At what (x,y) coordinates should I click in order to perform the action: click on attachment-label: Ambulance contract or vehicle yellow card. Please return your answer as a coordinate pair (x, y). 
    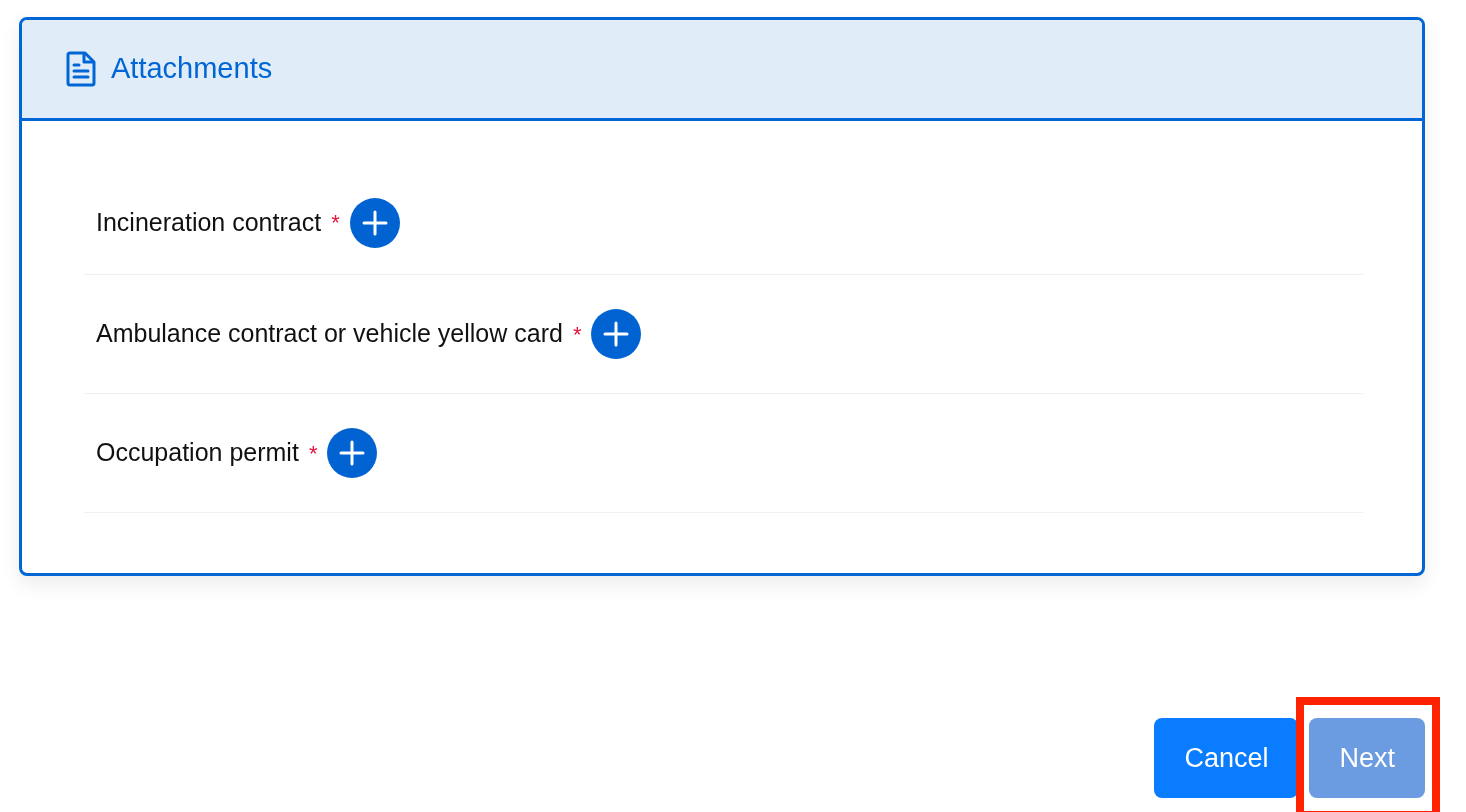
    Looking at the image, I should click on (329, 334).